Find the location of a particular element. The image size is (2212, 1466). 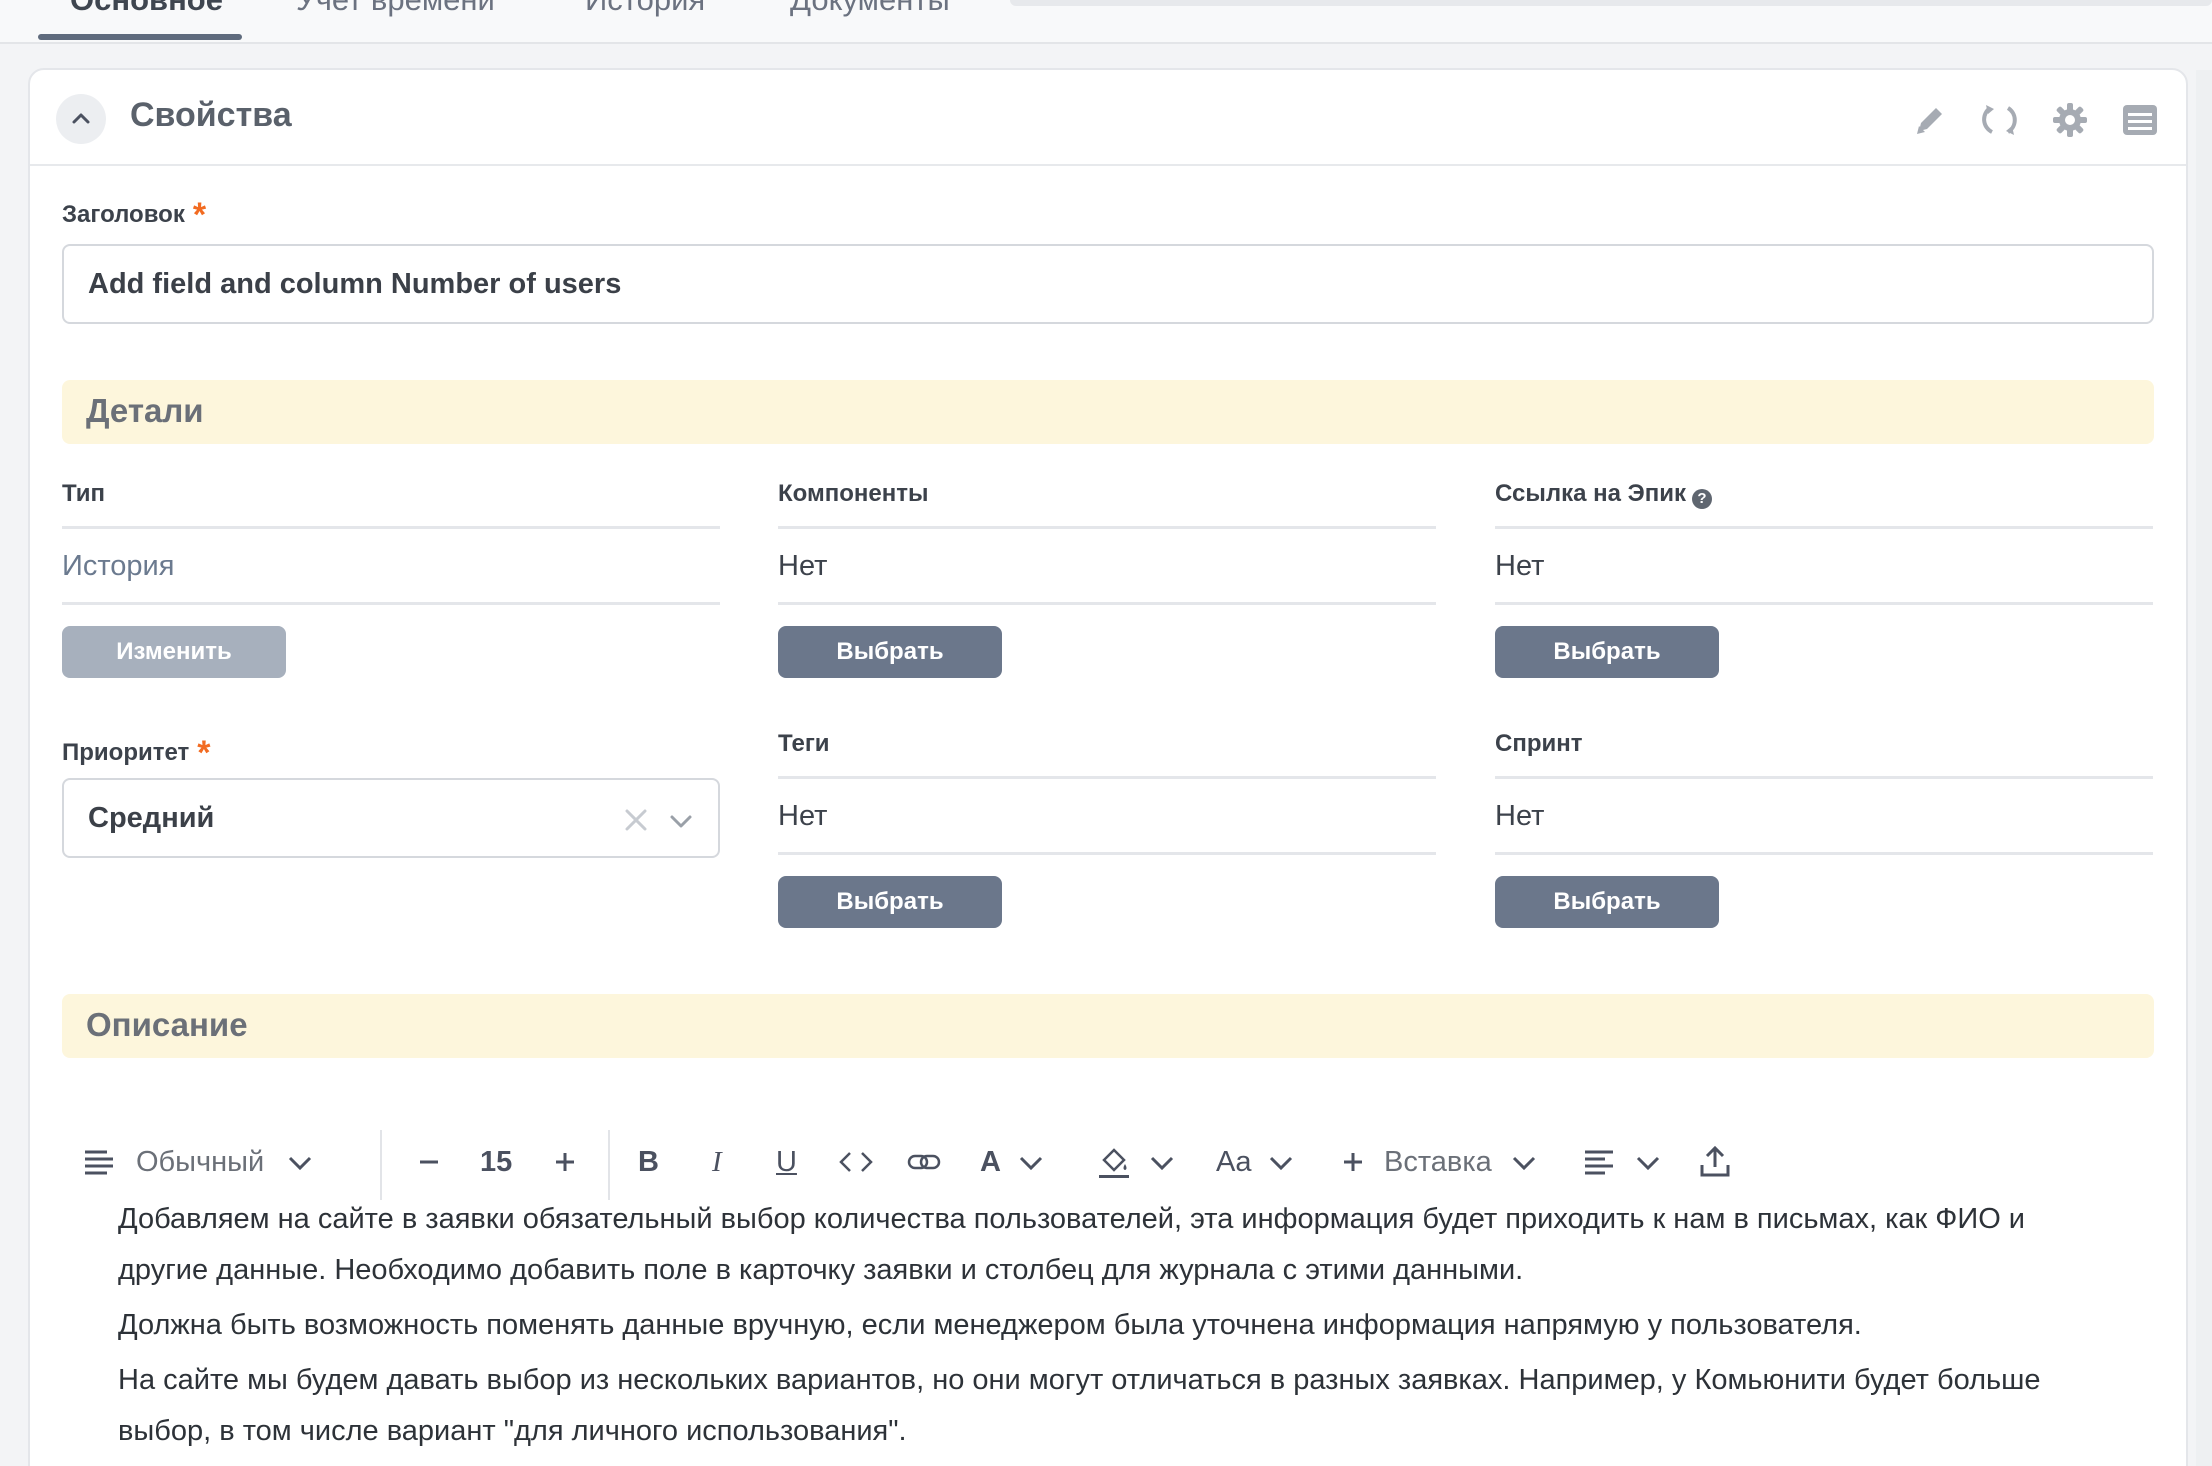

minus-icon is located at coordinates (429, 1162).